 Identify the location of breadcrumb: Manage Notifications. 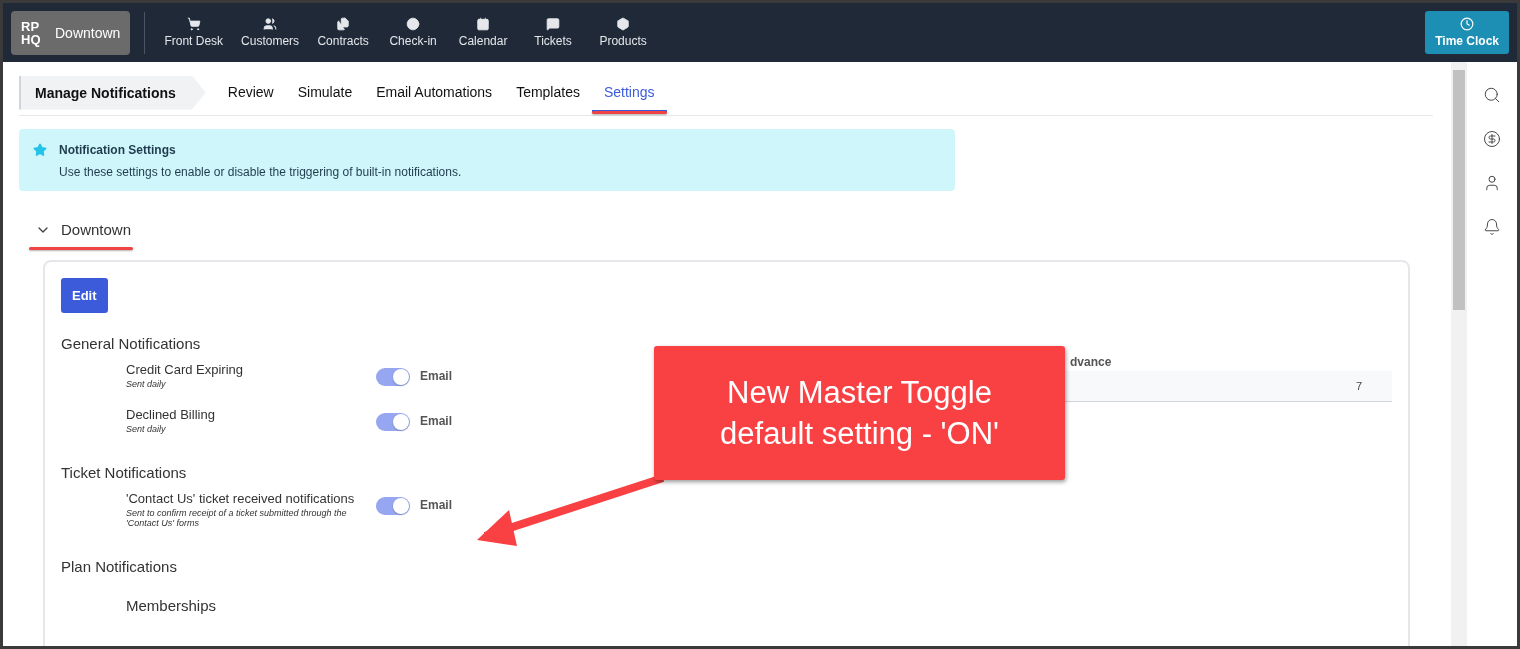
(112, 92).